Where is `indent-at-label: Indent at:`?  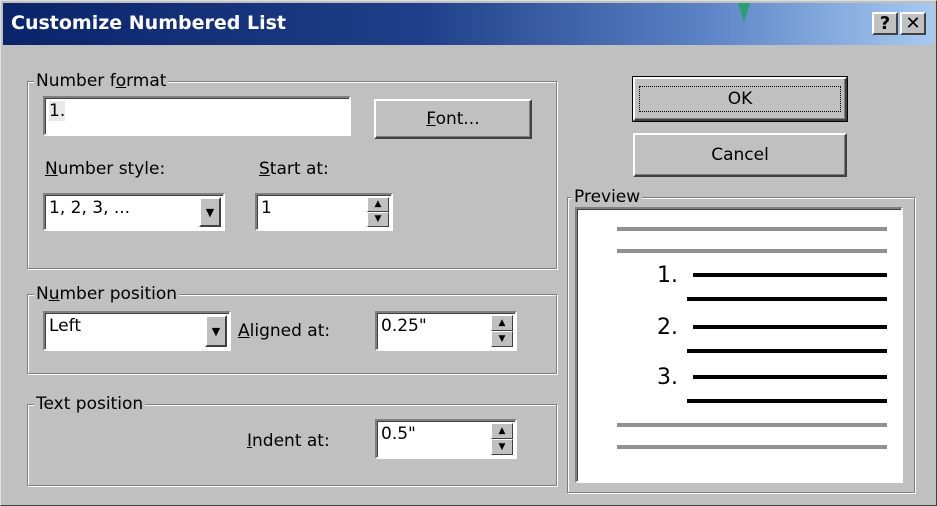 indent-at-label: Indent at: is located at coordinates (288, 441).